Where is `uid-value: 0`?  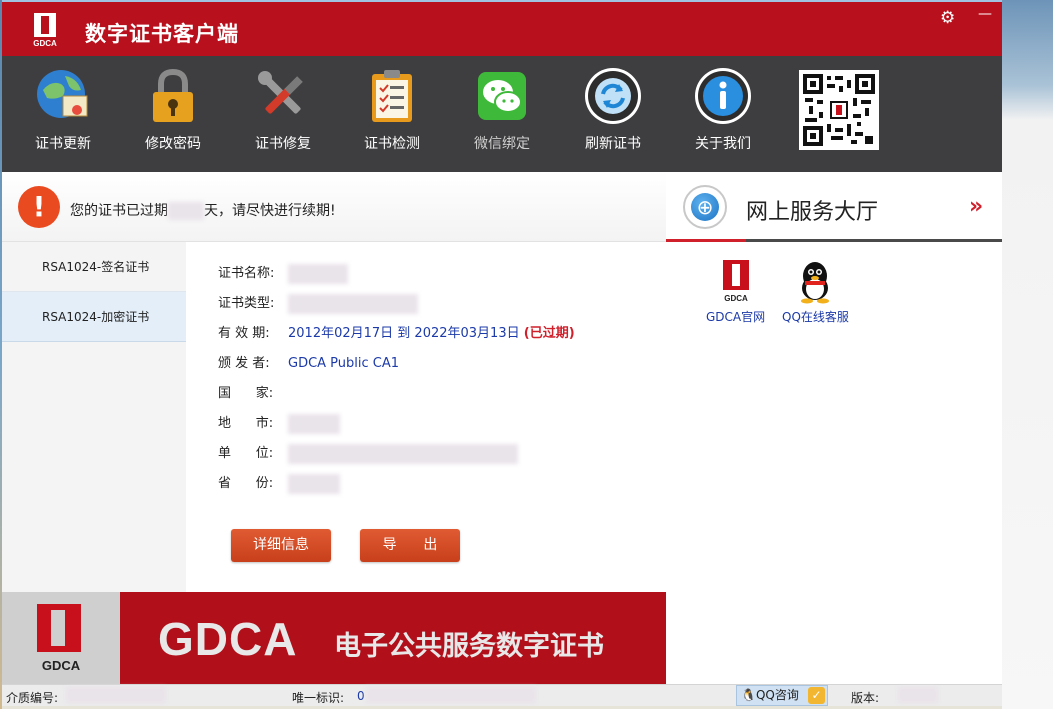 uid-value: 0 is located at coordinates (361, 696).